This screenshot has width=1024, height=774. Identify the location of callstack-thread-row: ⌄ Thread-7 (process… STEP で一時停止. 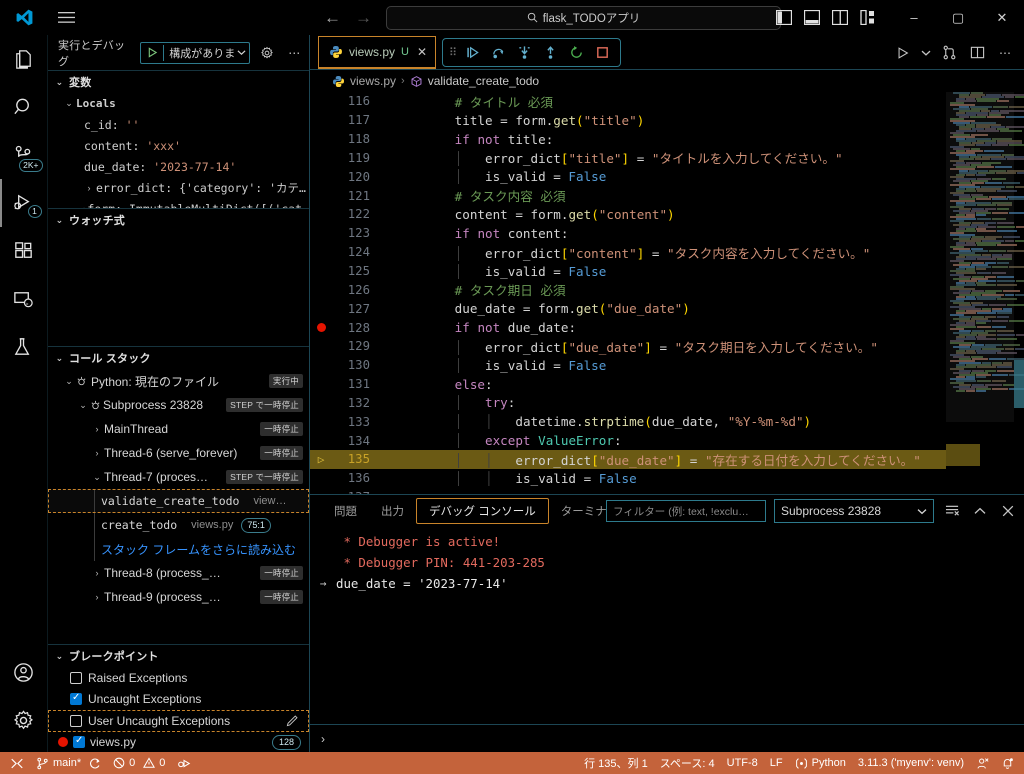
(178, 477).